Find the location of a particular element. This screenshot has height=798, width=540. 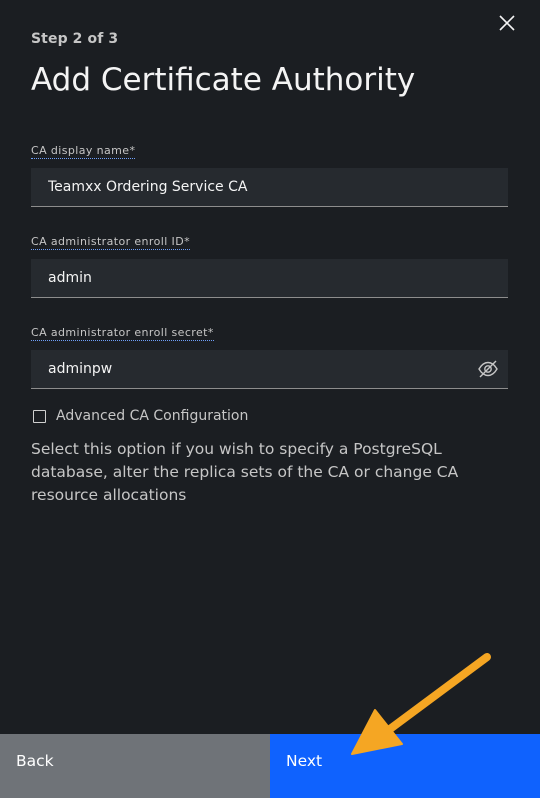

enroll-id-input is located at coordinates (269, 278).